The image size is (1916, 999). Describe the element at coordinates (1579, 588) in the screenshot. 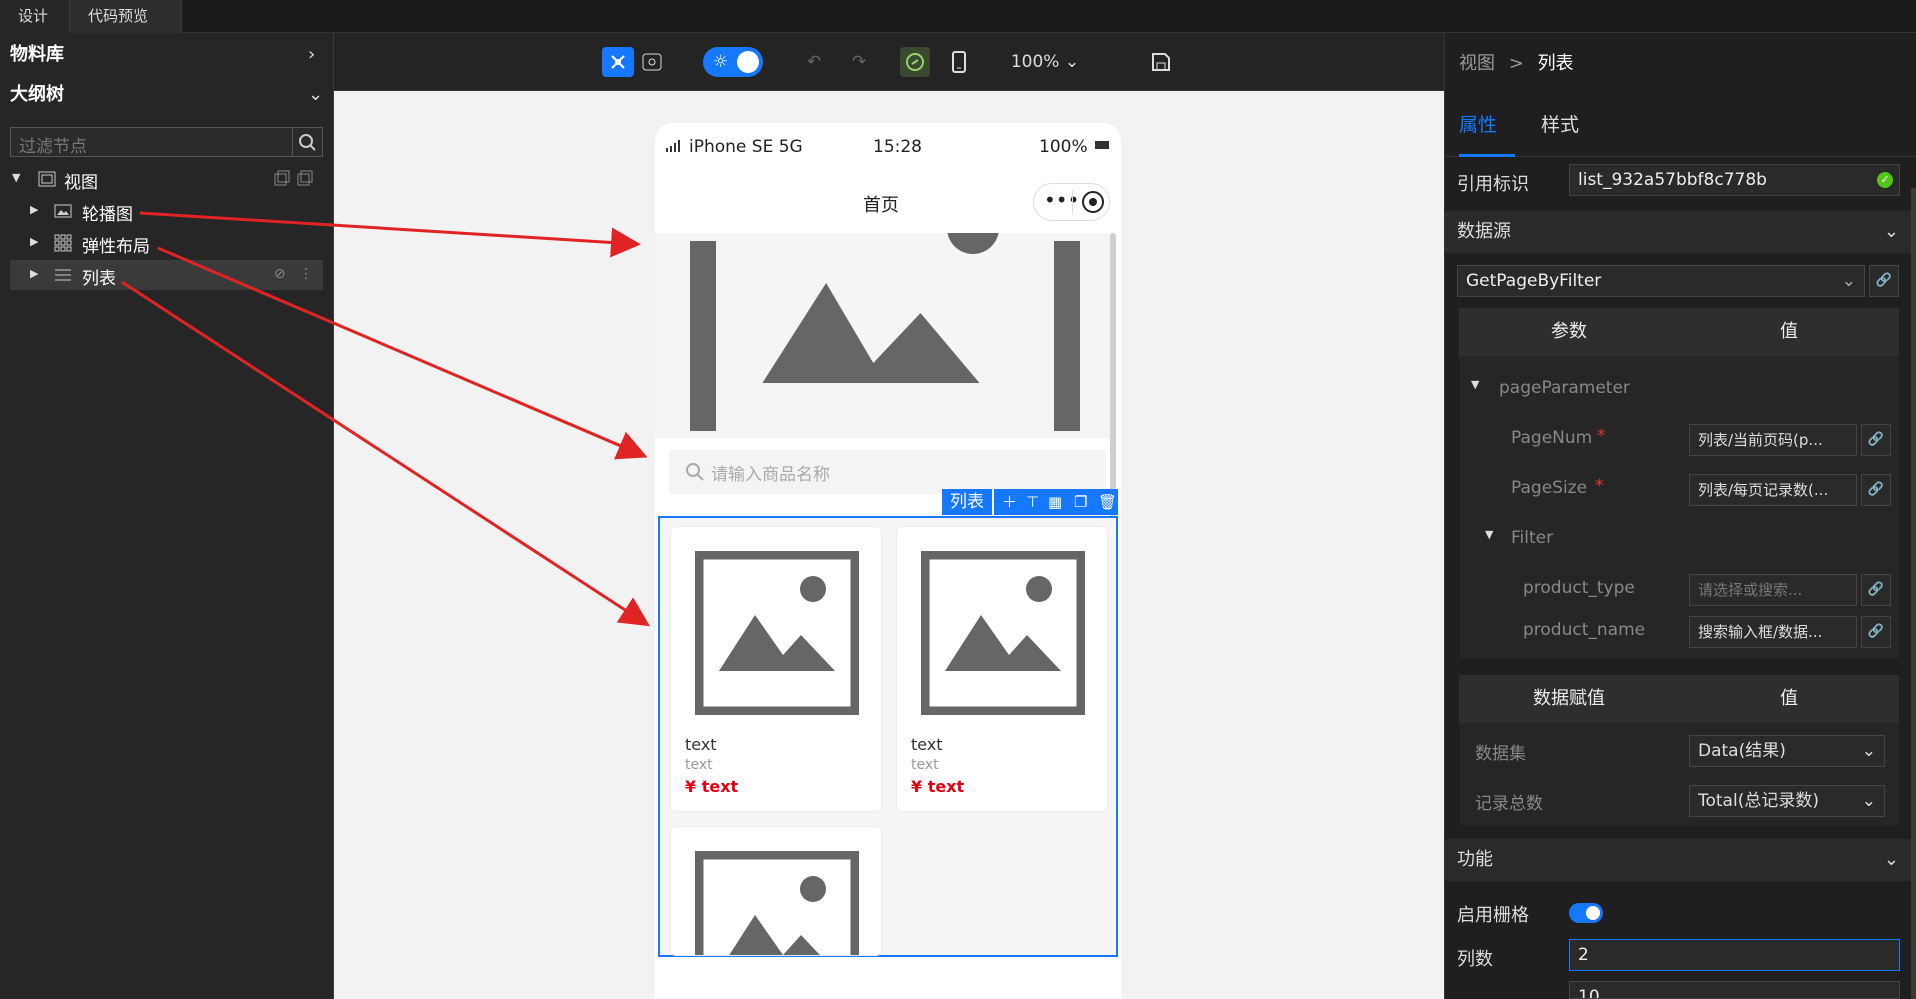

I see `param-name: product_type` at that location.